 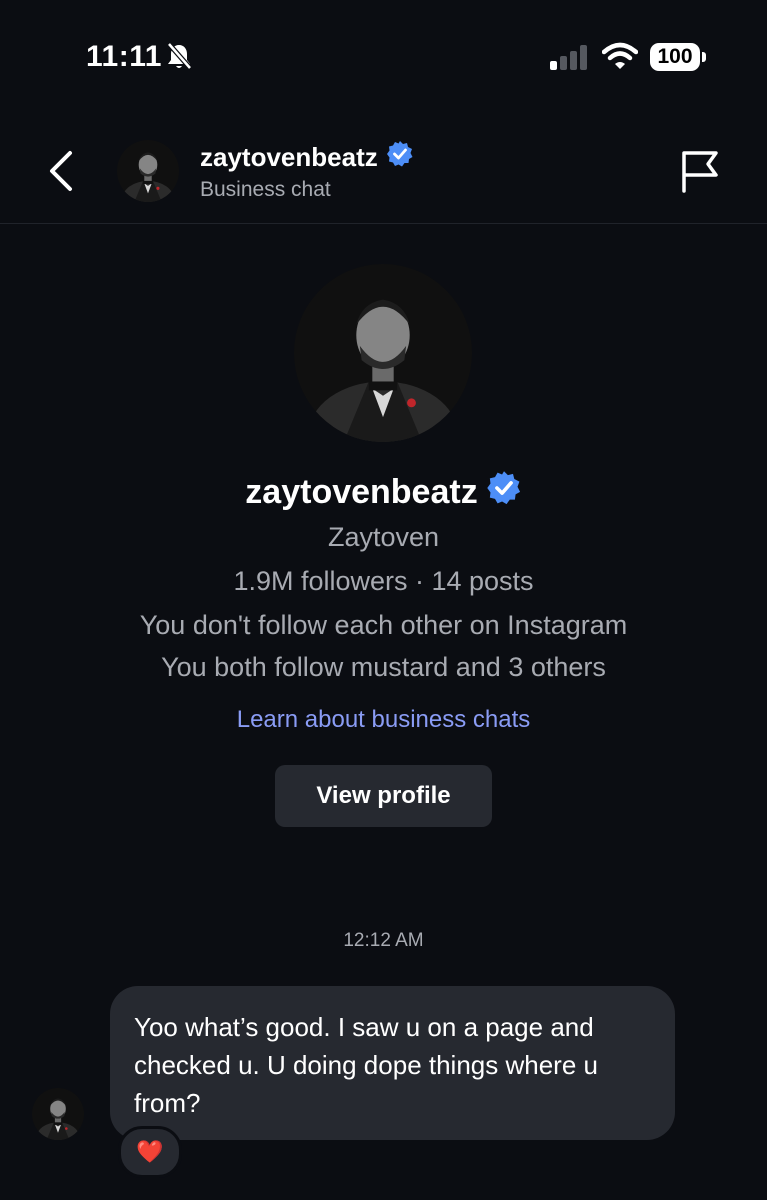 I want to click on profile-stats: 1.9M followers · 14 posts, so click(x=383, y=581).